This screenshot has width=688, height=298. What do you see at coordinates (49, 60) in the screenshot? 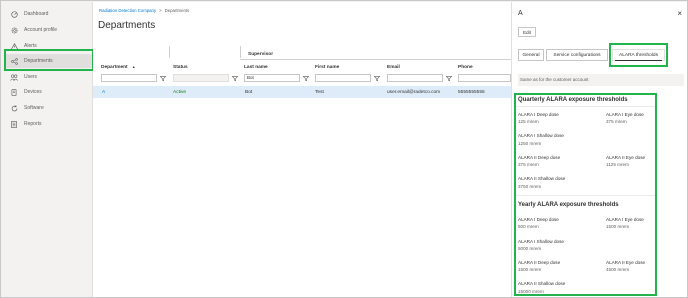
I see `highlight-box-departments` at bounding box center [49, 60].